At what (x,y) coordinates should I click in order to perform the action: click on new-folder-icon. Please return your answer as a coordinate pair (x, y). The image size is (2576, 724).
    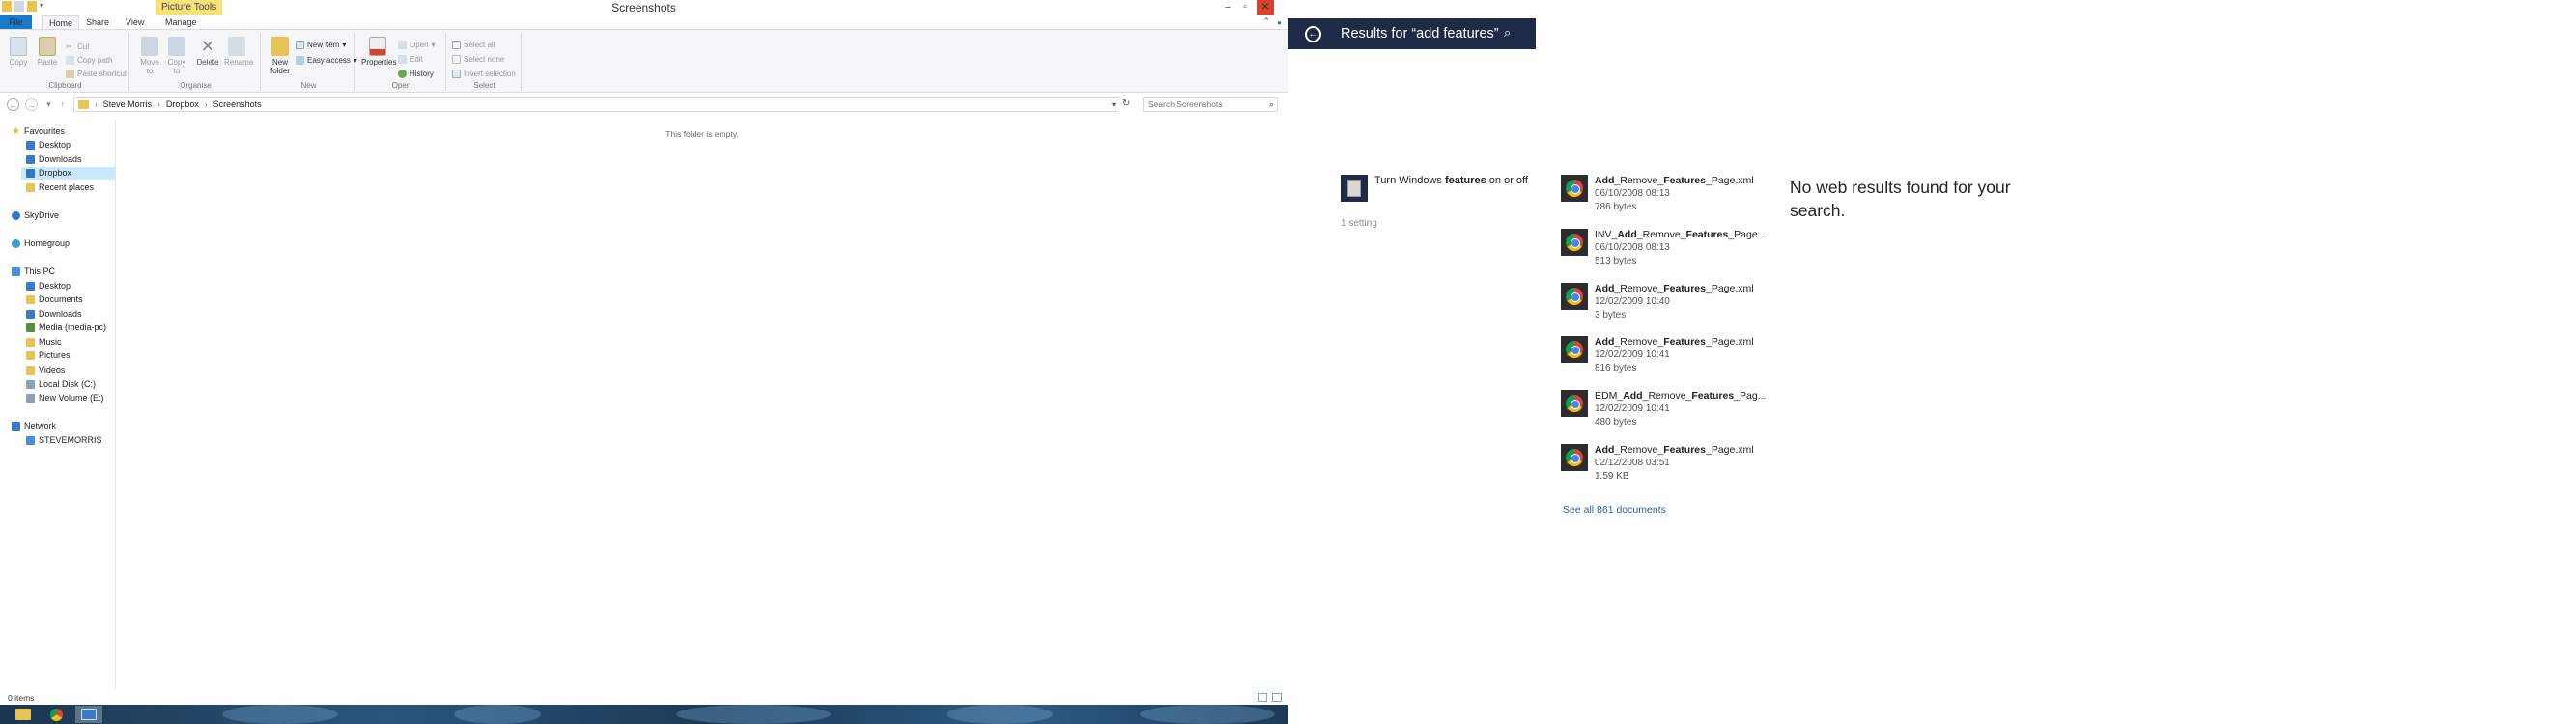
    Looking at the image, I should click on (280, 47).